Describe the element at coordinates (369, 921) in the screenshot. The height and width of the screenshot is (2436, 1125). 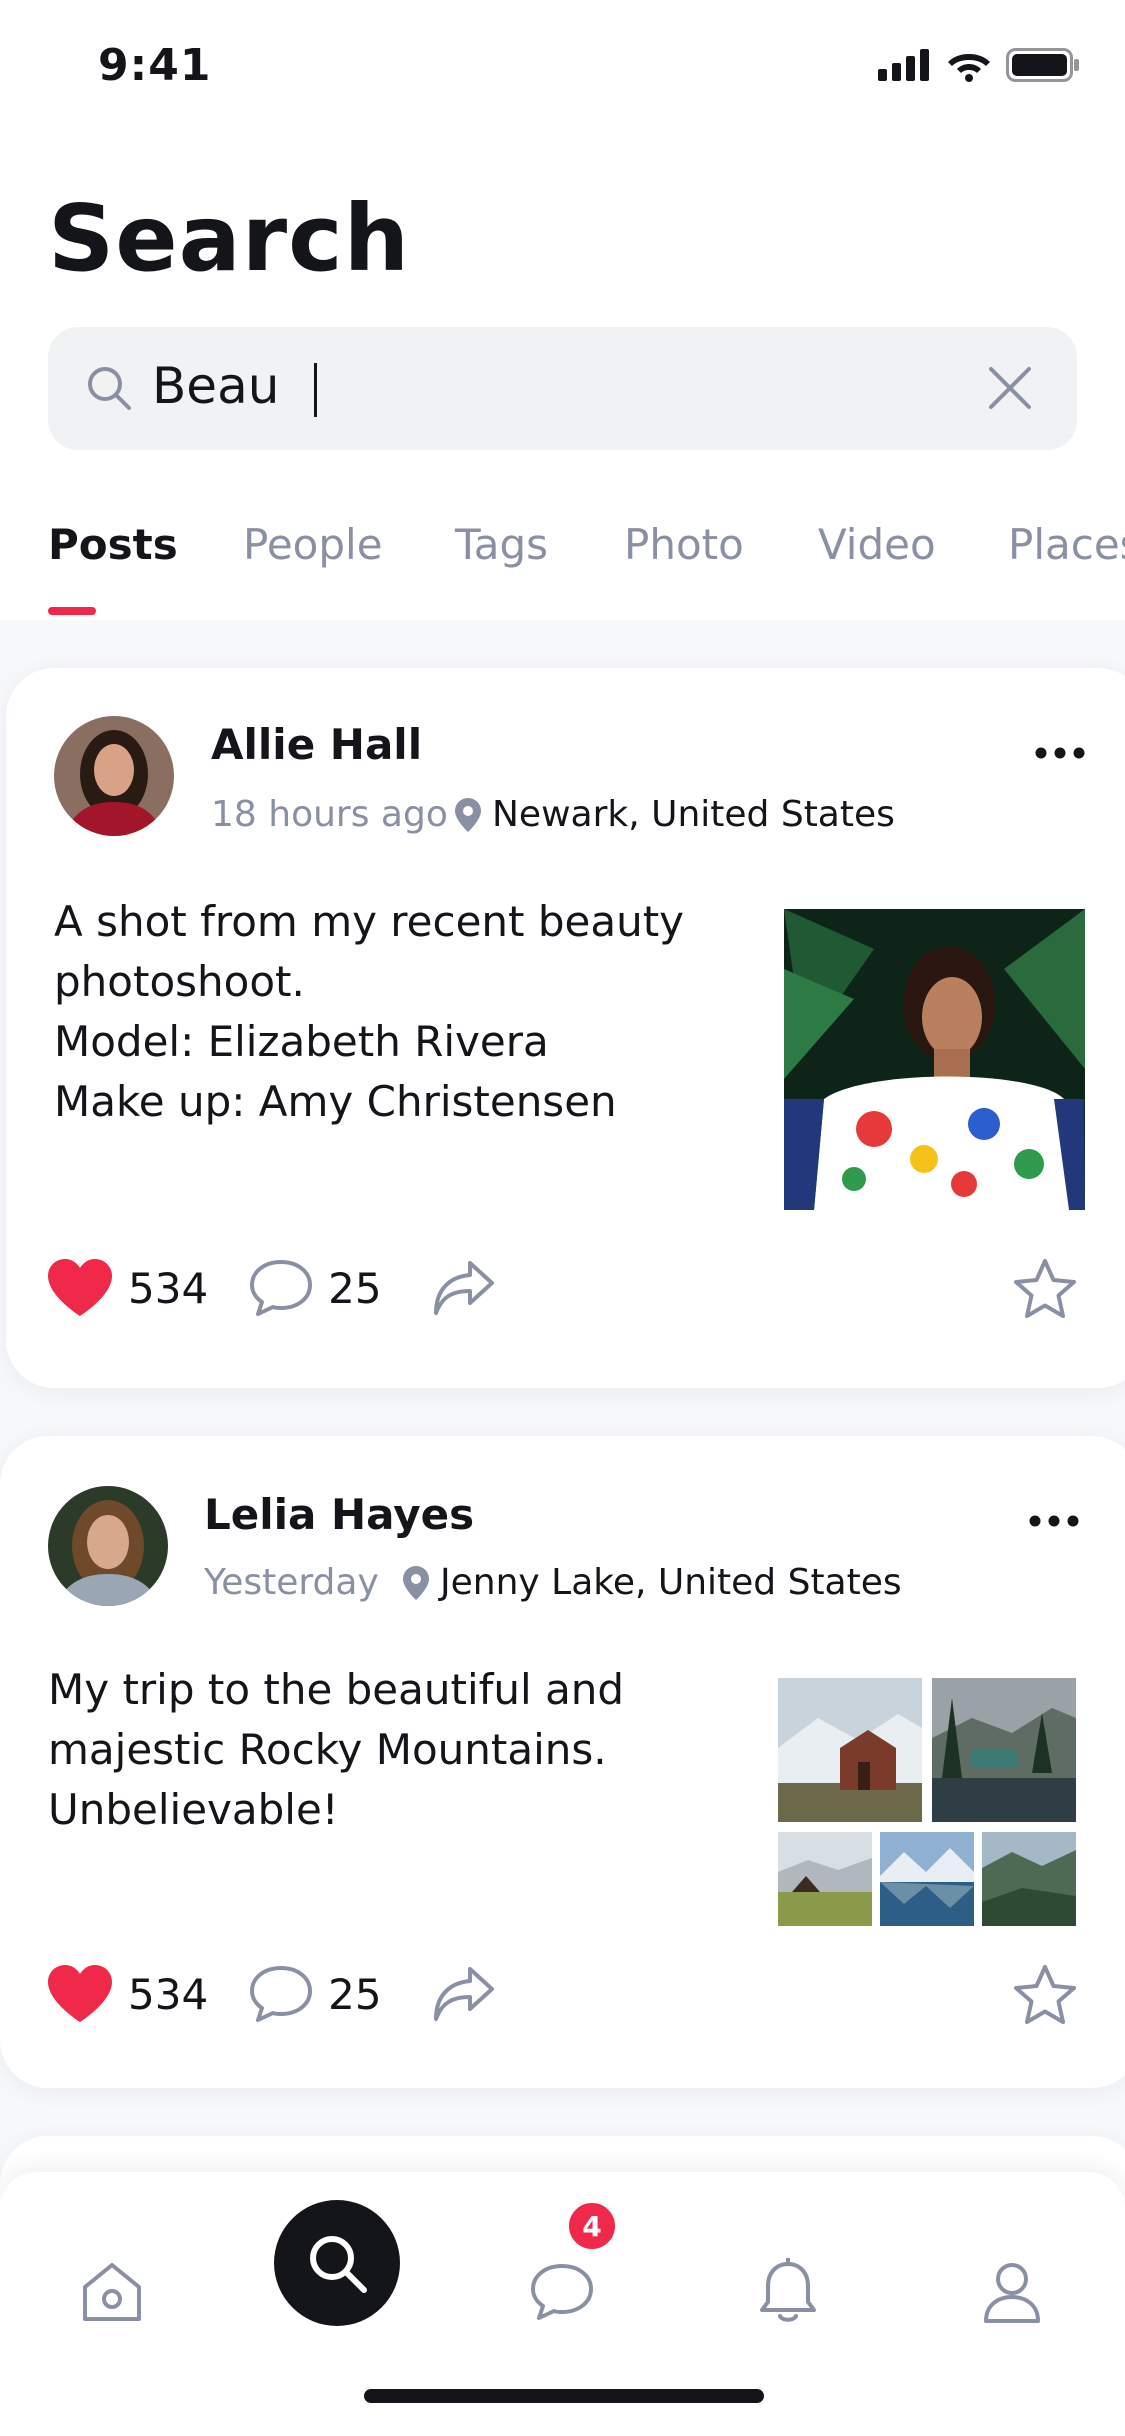
I see `post-text-line: A shot from my recent beauty` at that location.